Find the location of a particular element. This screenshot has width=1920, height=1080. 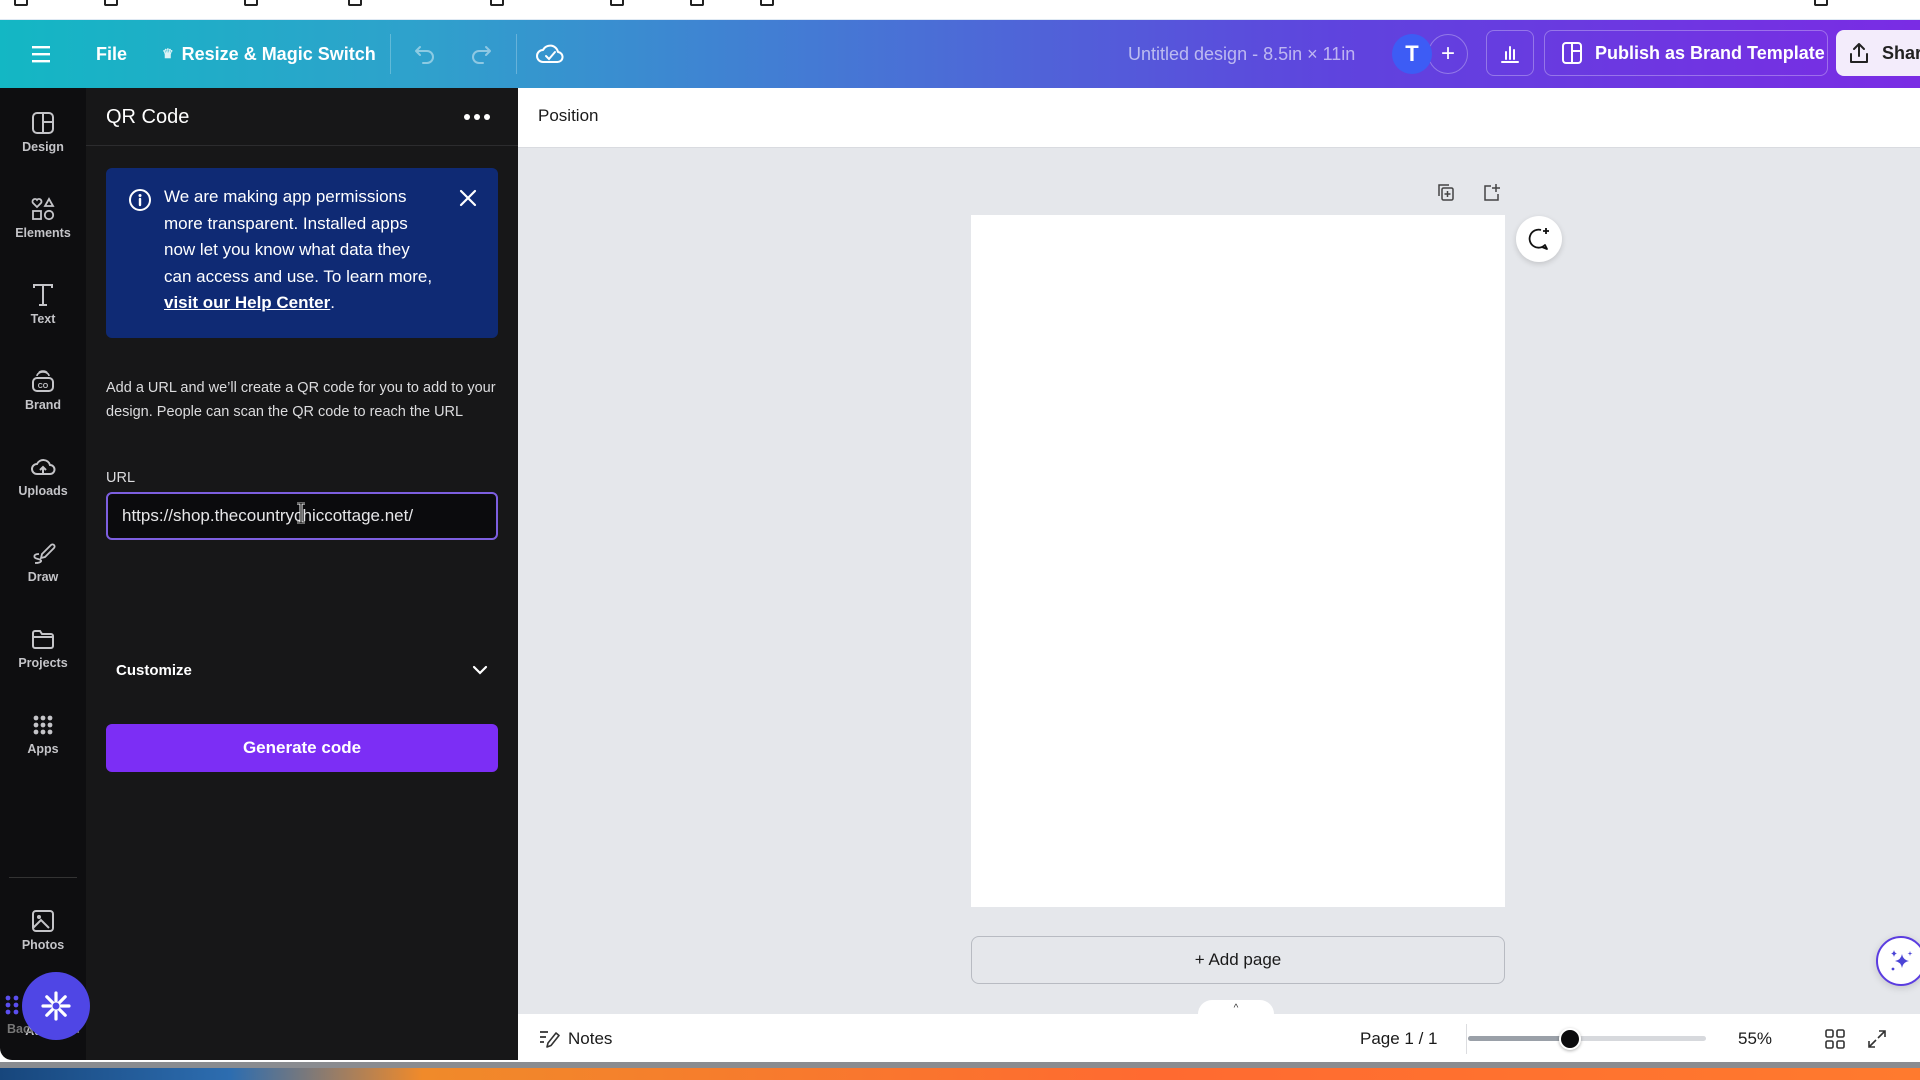

resize-magic-switch-button: ♛ Resize & Magic Switch is located at coordinates (269, 54).